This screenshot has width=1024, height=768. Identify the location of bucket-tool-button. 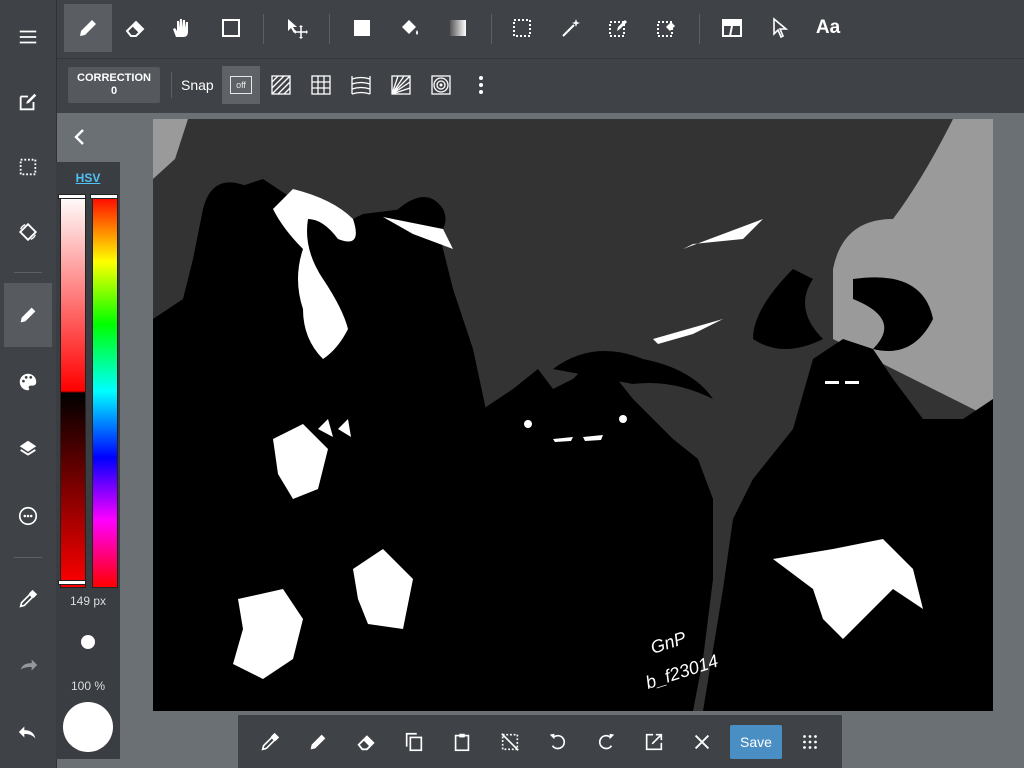
(410, 28).